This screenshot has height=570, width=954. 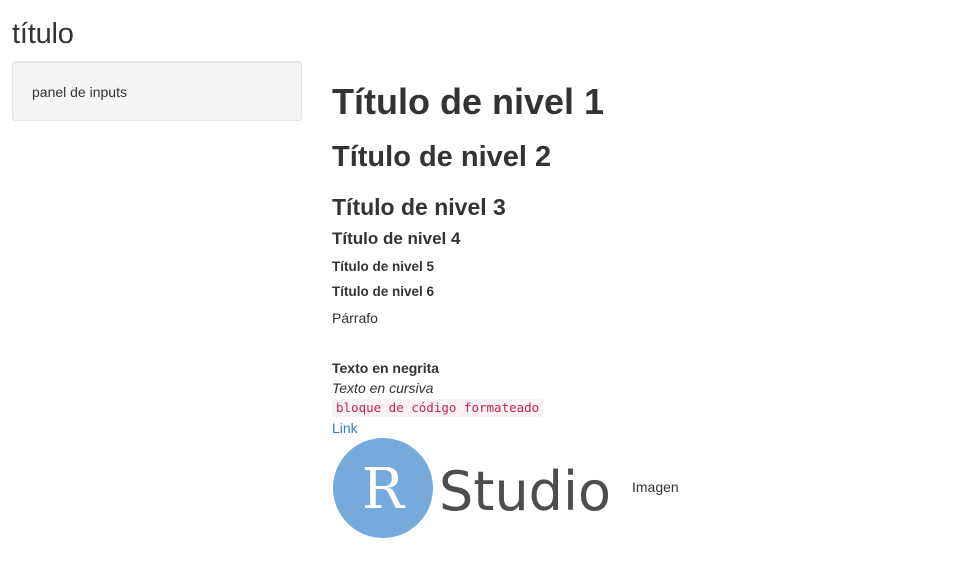 I want to click on logo-word: Studio, so click(x=525, y=491).